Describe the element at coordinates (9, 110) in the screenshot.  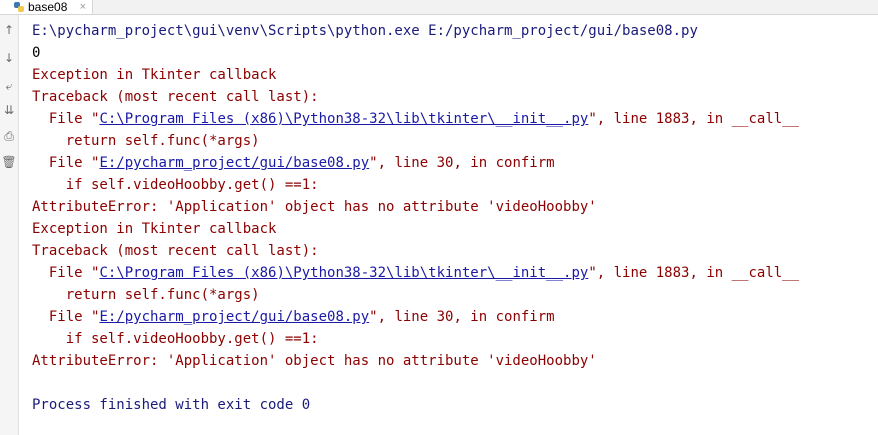
I see `scroll-to-end-icon: ⇊` at that location.